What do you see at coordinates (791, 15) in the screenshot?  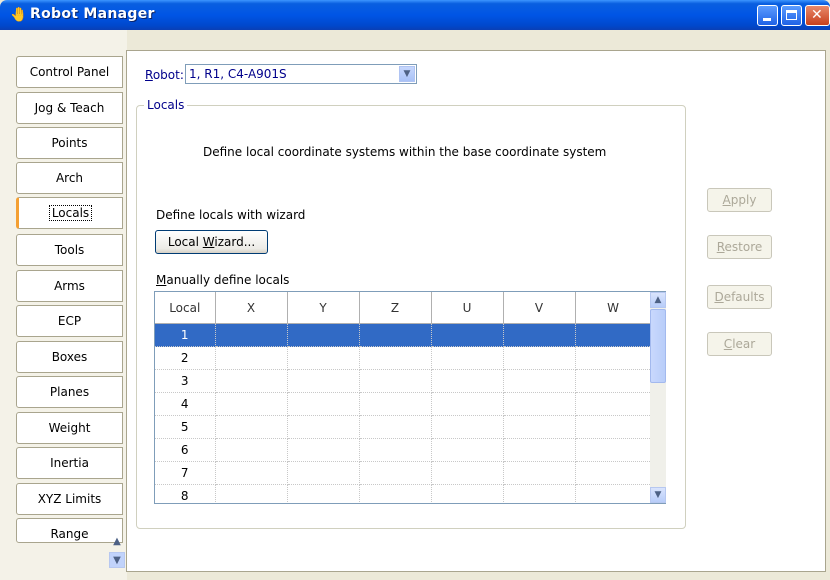 I see `maximize-button` at bounding box center [791, 15].